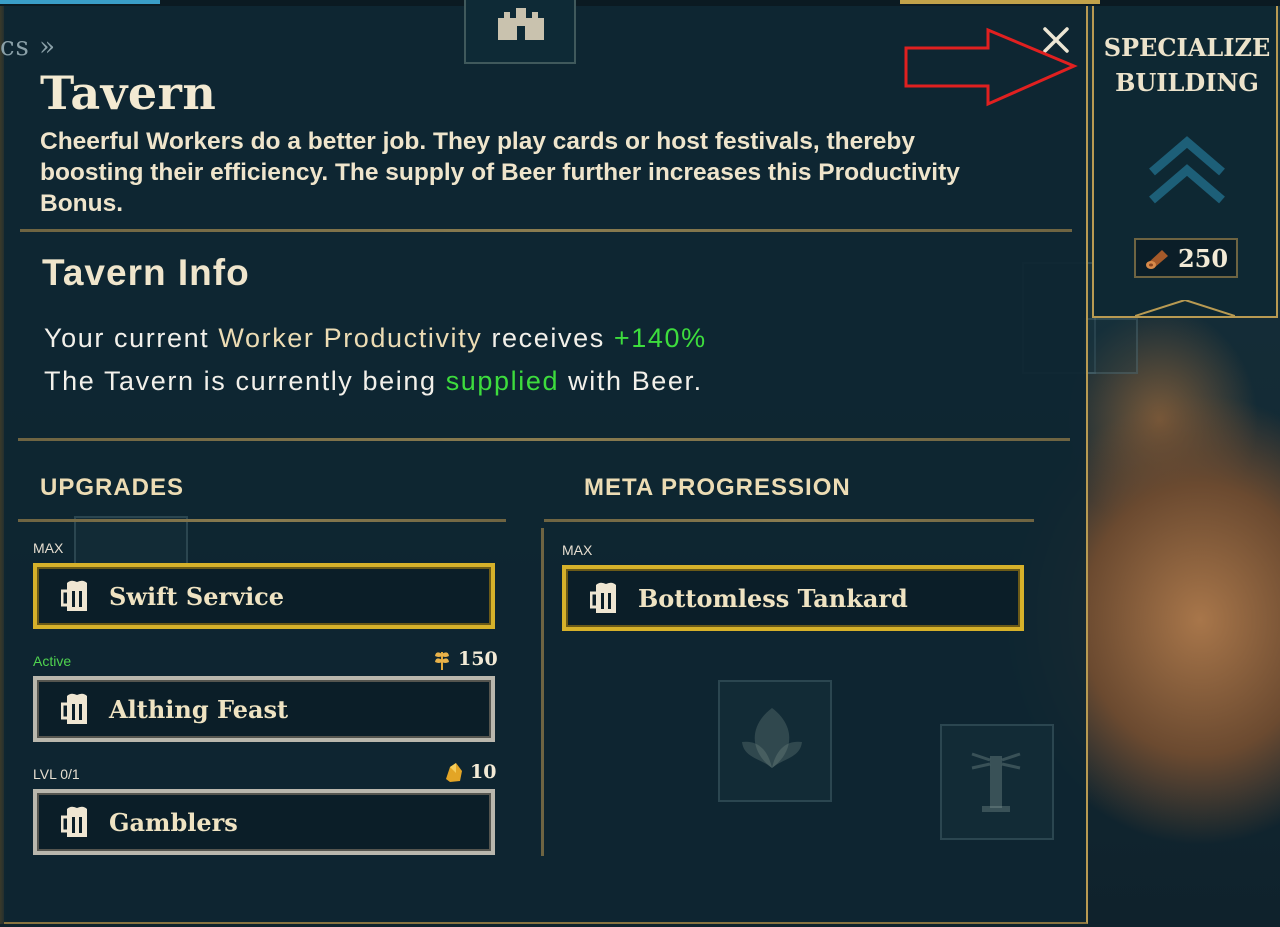 The height and width of the screenshot is (927, 1280). What do you see at coordinates (465, 659) in the screenshot?
I see `upgrade-cost: 150` at bounding box center [465, 659].